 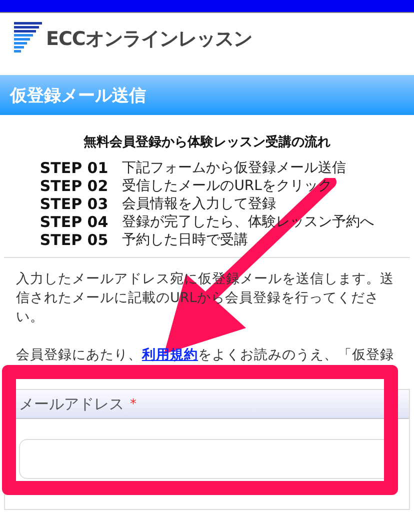 I want to click on step-text: 受信したメールのURLをクリック, so click(x=227, y=186).